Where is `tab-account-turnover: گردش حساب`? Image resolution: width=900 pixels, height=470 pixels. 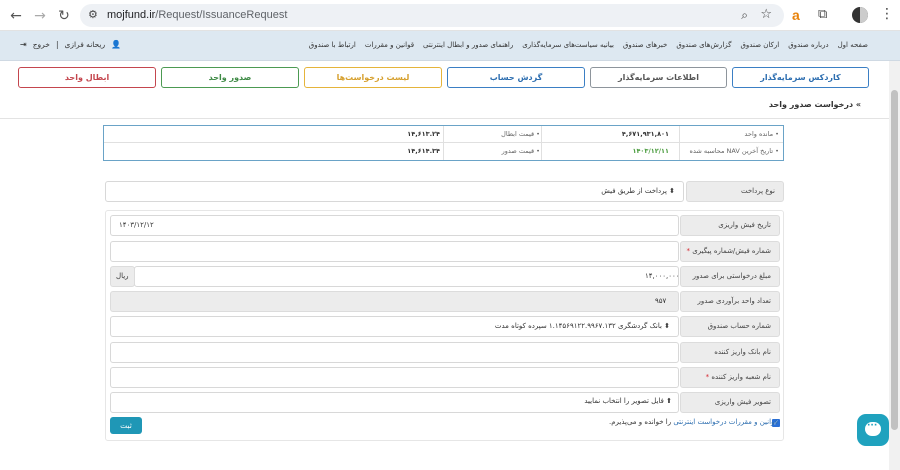 tab-account-turnover: گردش حساب is located at coordinates (516, 77).